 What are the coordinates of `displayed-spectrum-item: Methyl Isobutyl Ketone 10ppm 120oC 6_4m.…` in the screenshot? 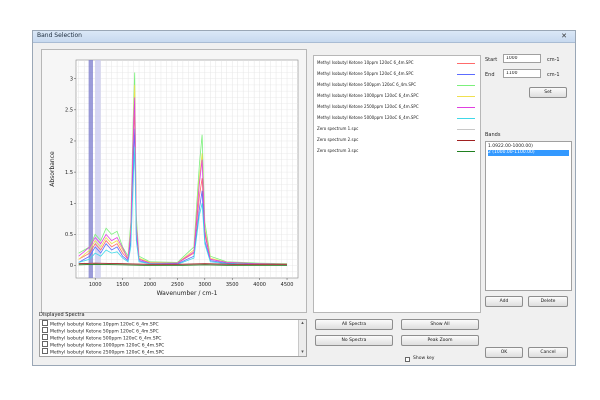 It's located at (100, 324).